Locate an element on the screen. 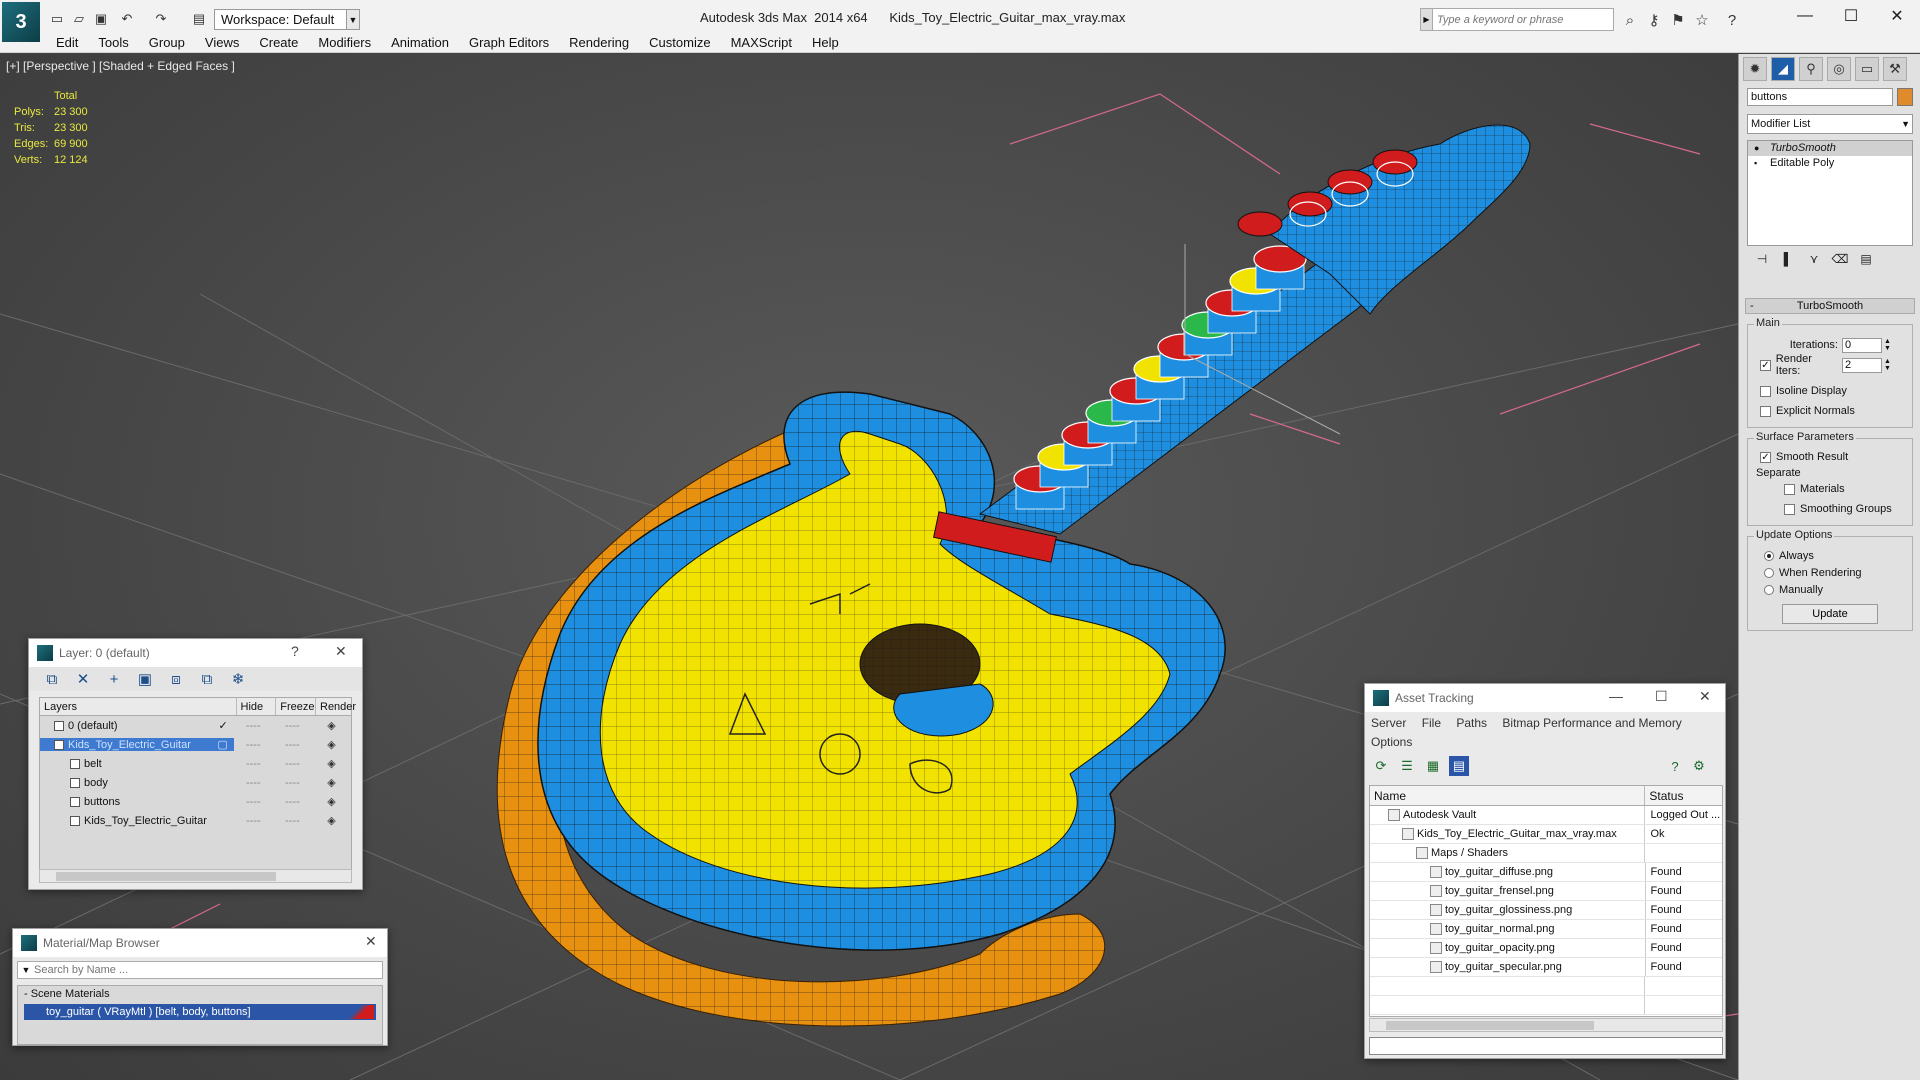 The height and width of the screenshot is (1080, 1920). maximize-icon: ☐ is located at coordinates (1851, 16).